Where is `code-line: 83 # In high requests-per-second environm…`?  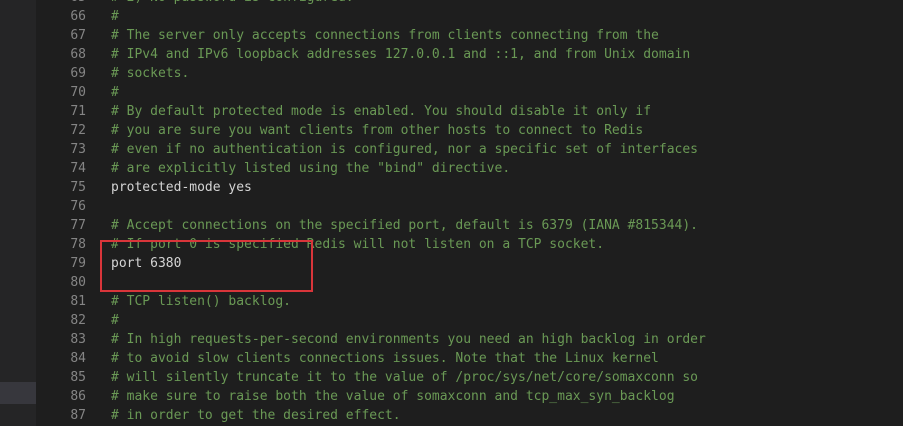
code-line: 83 # In high requests-per-second environm… is located at coordinates (469, 339).